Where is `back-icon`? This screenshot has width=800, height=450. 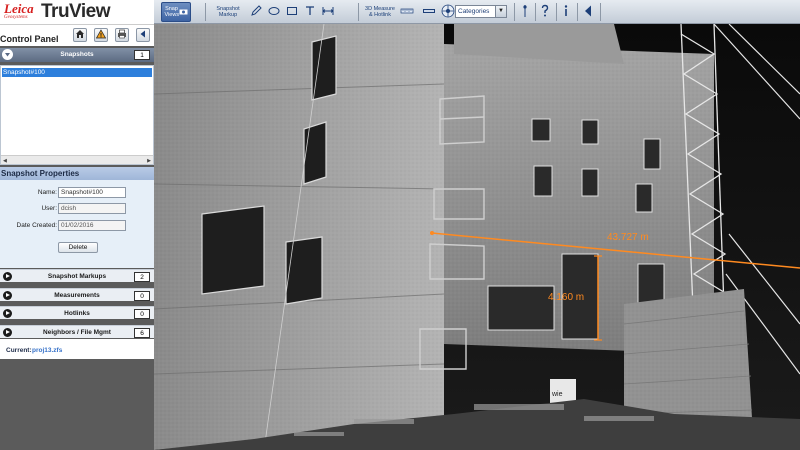 back-icon is located at coordinates (588, 12).